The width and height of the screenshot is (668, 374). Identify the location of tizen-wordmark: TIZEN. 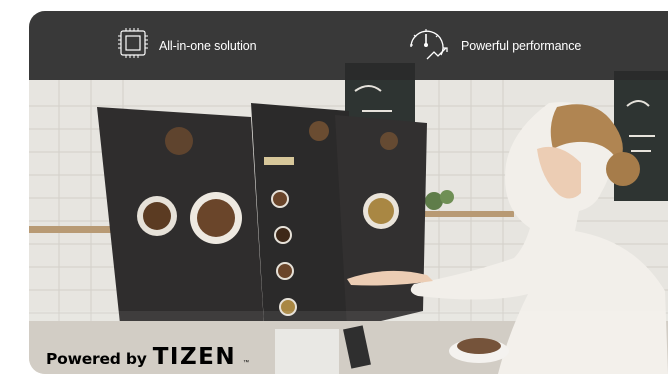
(194, 357).